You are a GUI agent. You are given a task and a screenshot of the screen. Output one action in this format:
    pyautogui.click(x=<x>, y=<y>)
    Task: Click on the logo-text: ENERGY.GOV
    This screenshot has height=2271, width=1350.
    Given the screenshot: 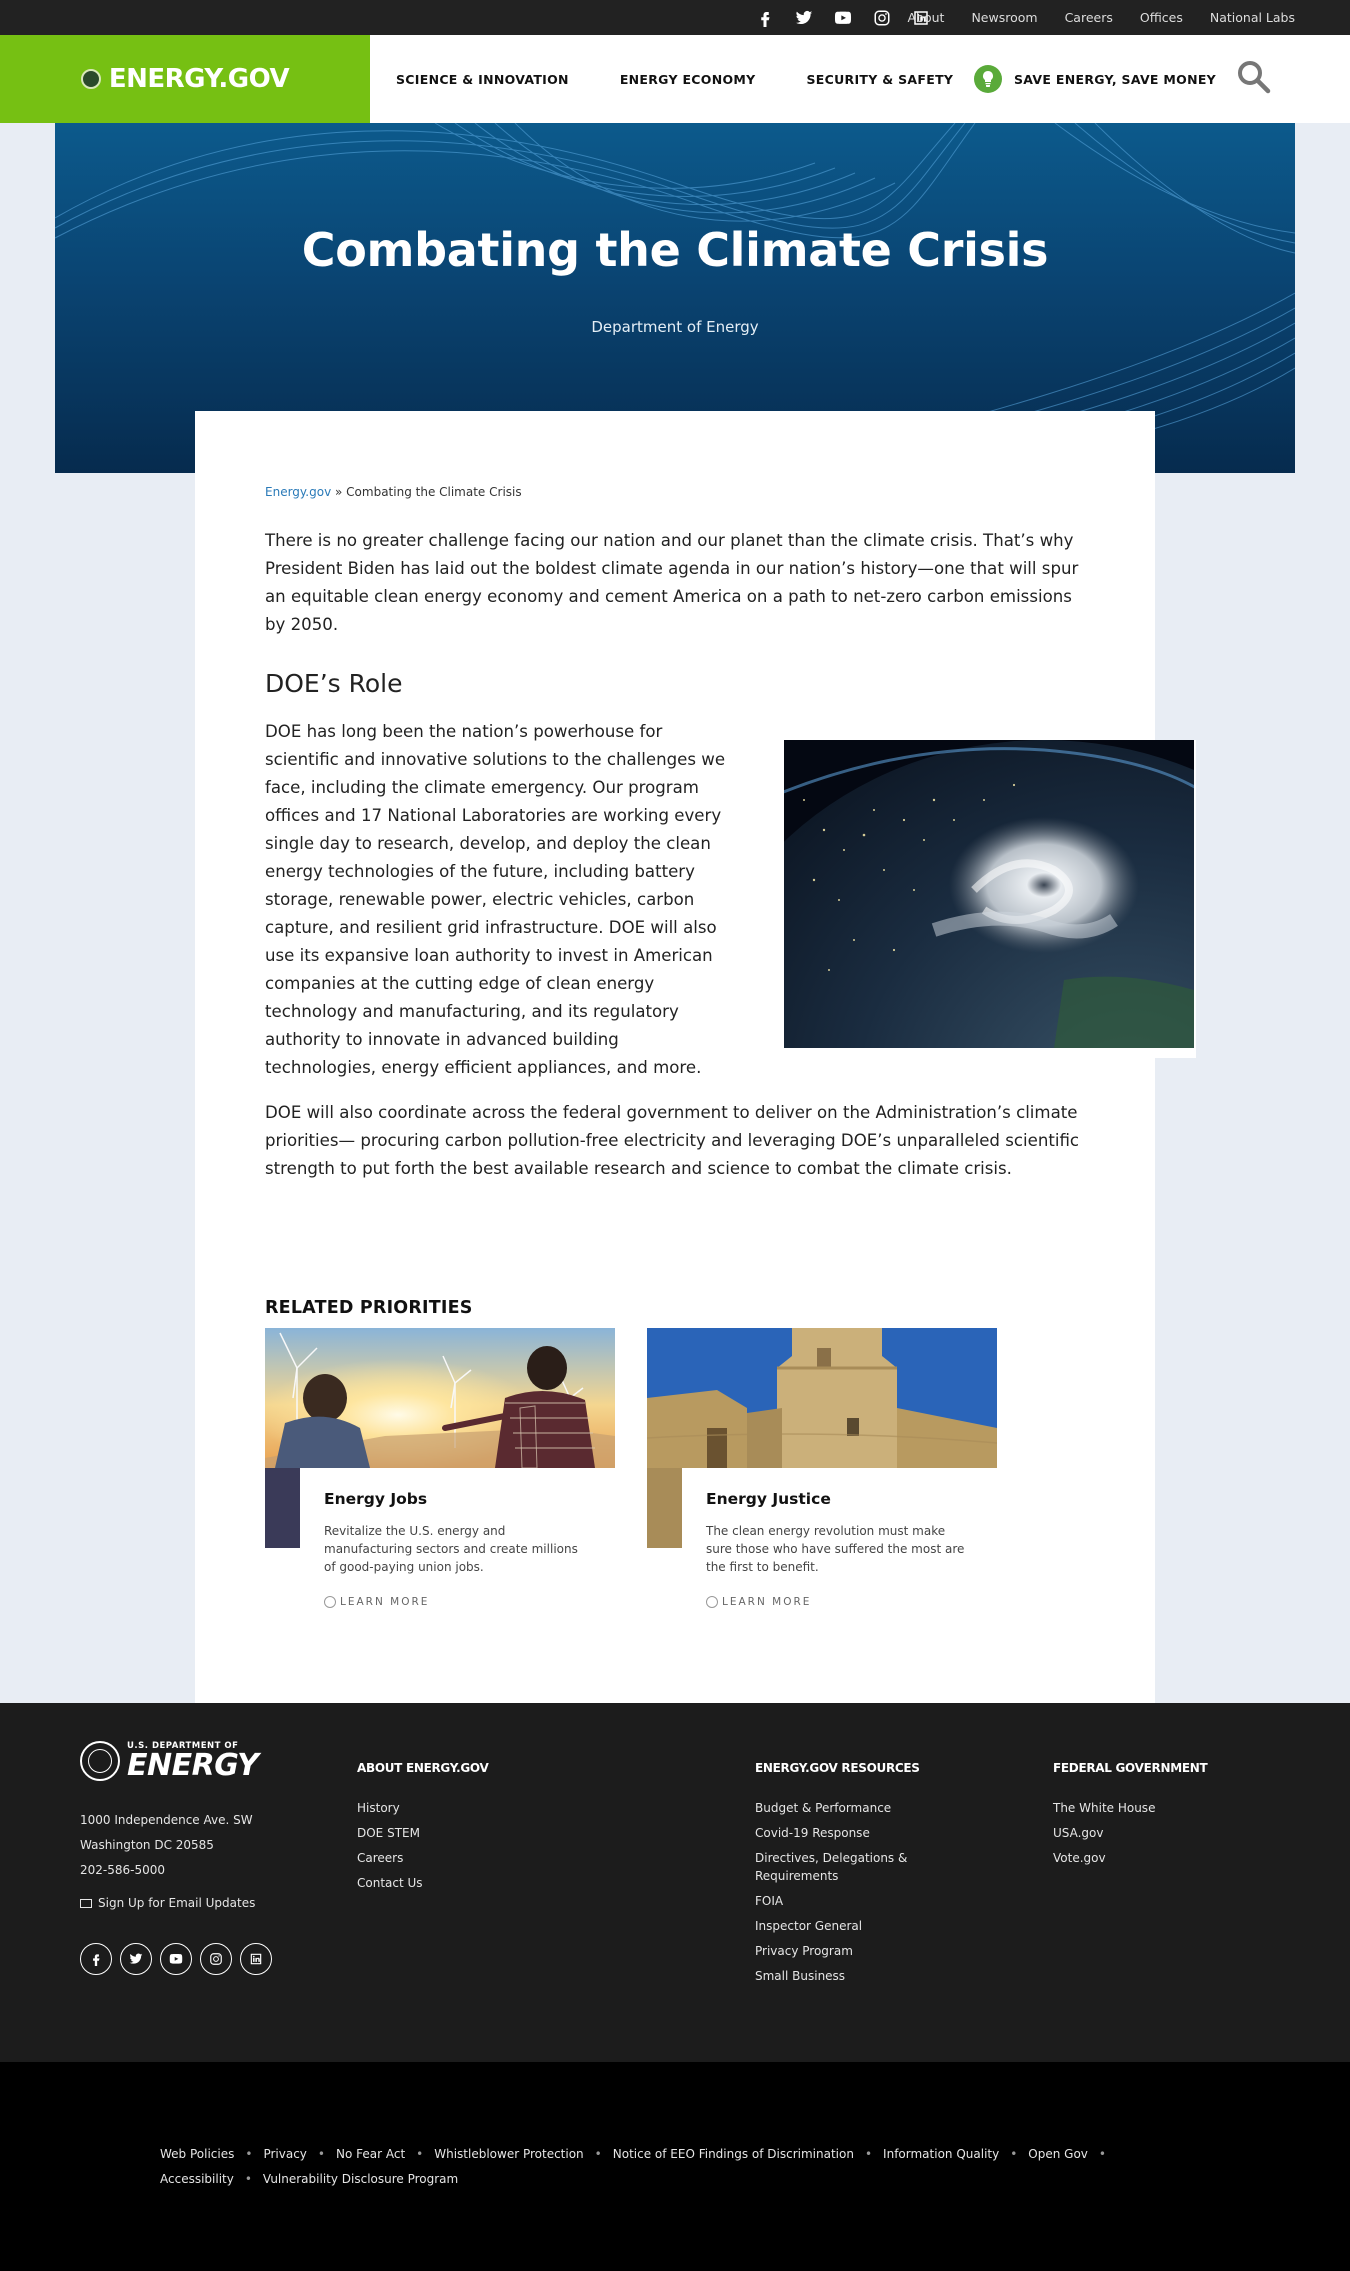 What is the action you would take?
    pyautogui.click(x=199, y=79)
    